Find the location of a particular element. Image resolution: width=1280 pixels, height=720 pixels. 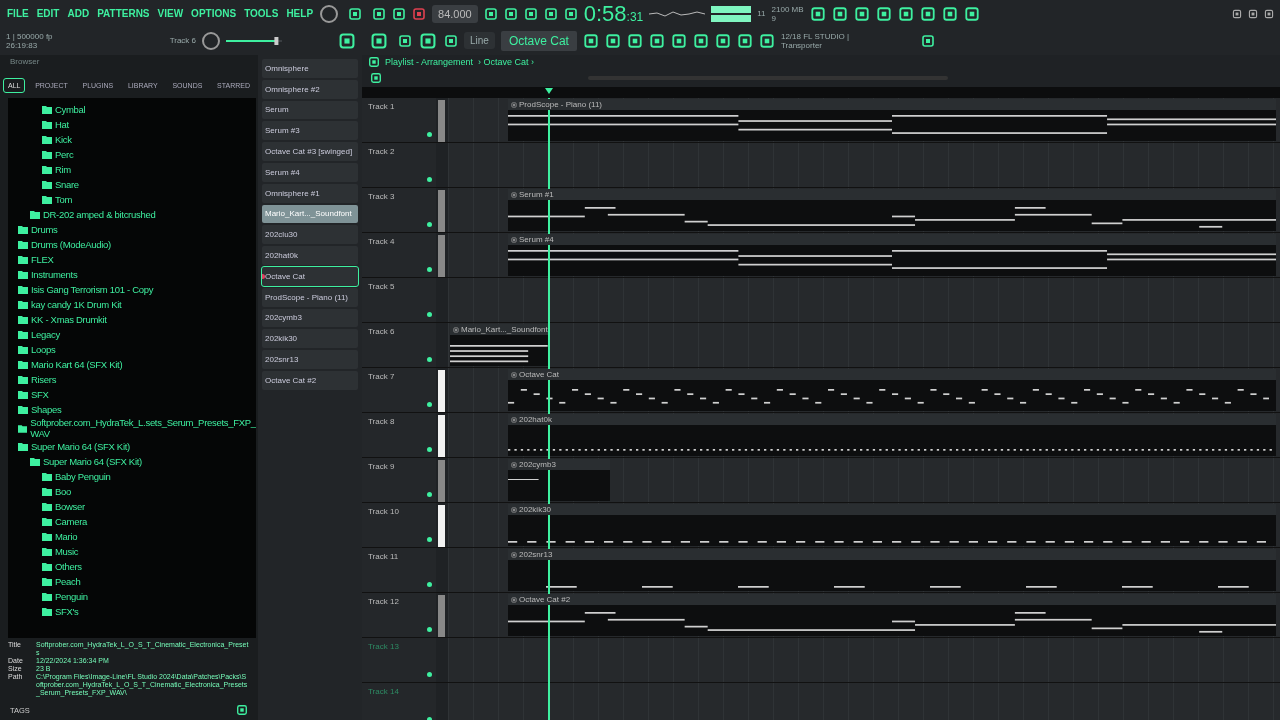

playhead-marker-icon is located at coordinates (549, 90).